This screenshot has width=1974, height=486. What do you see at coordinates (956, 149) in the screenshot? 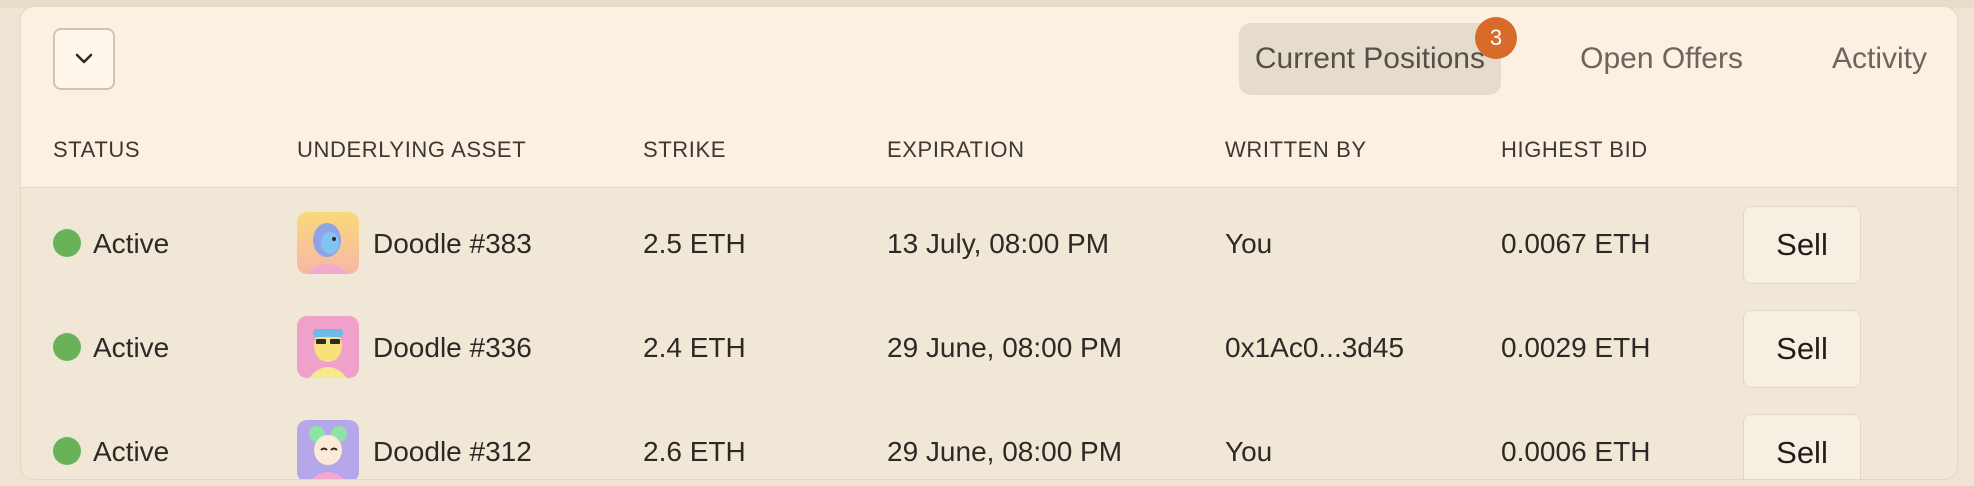
I see `column-header-expiration: EXPIRATION` at bounding box center [956, 149].